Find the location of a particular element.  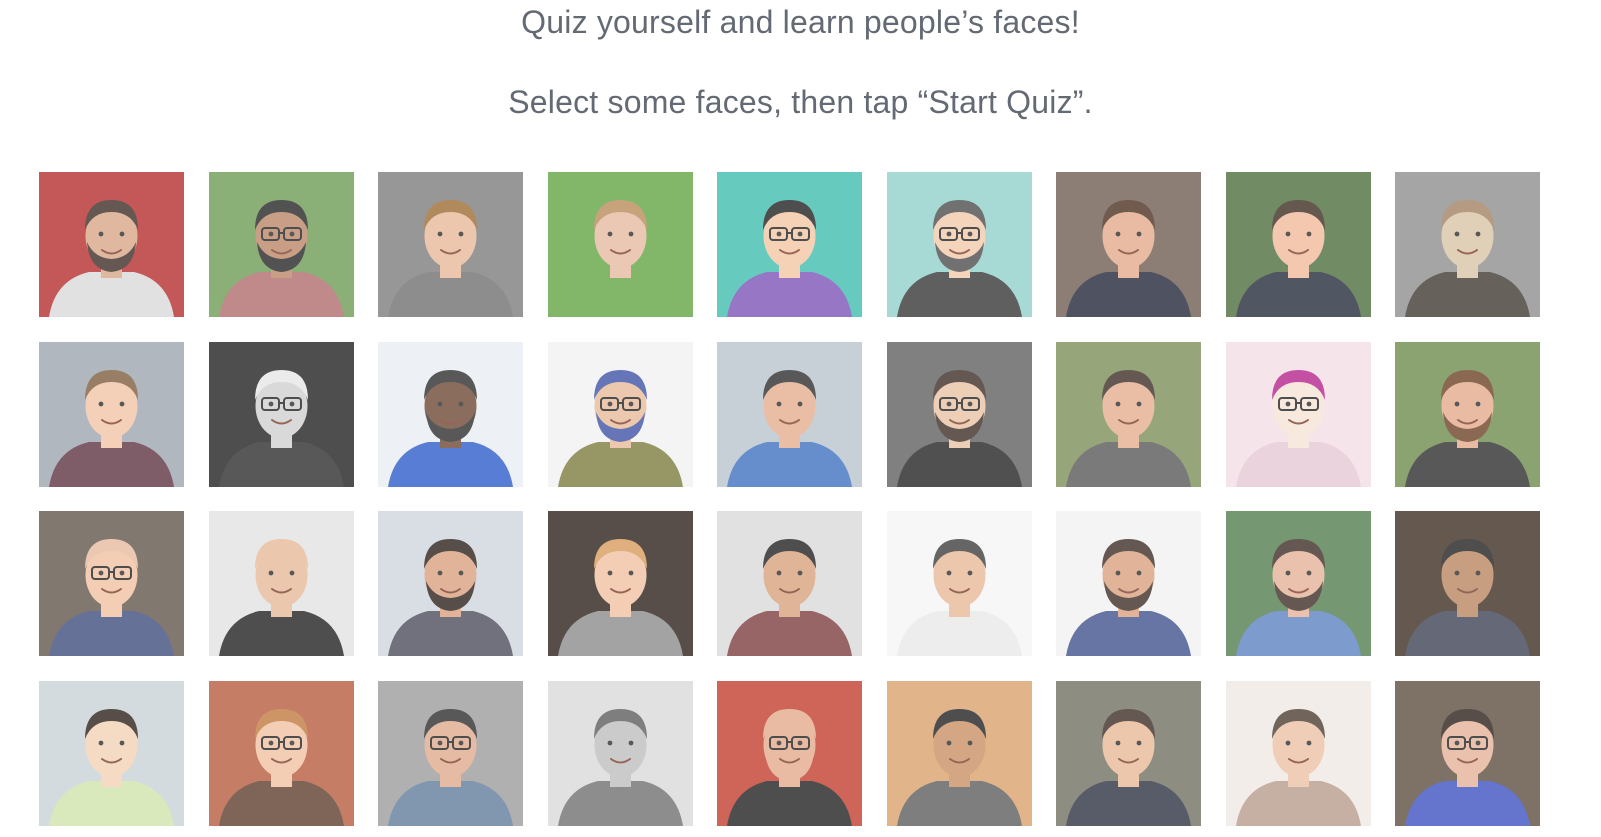

intro-heading: Quiz yourself and learn people’s faces! is located at coordinates (800, 22).